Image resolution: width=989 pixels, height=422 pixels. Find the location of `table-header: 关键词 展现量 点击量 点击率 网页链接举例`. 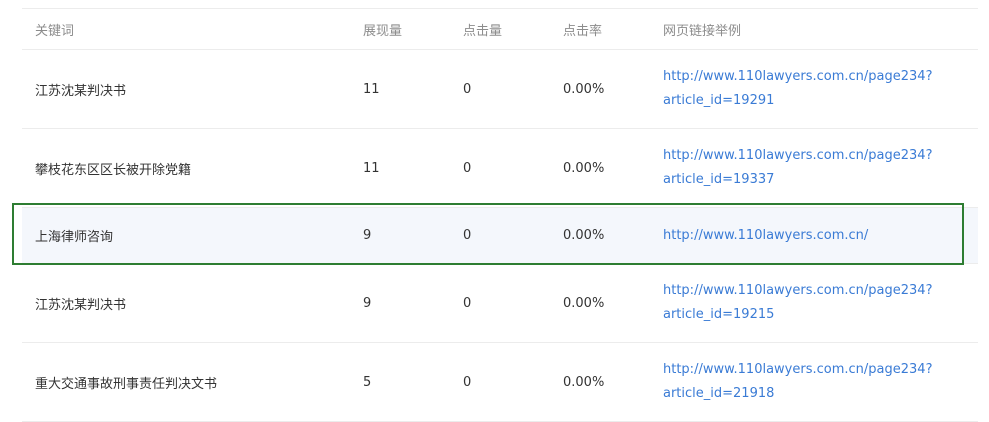

table-header: 关键词 展现量 点击量 点击率 网页链接举例 is located at coordinates (500, 29).